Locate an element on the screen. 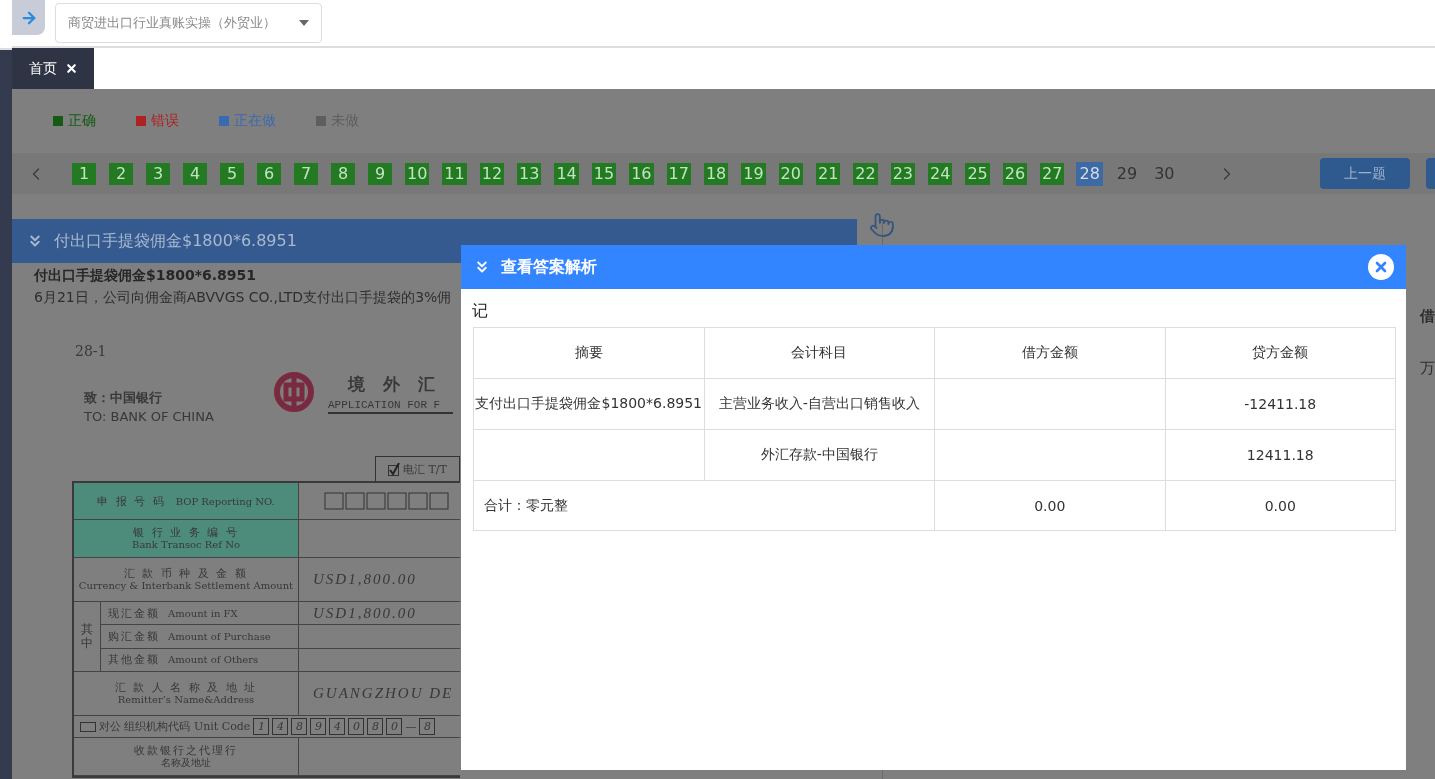 The height and width of the screenshot is (779, 1435). next-button is located at coordinates (1430, 173).